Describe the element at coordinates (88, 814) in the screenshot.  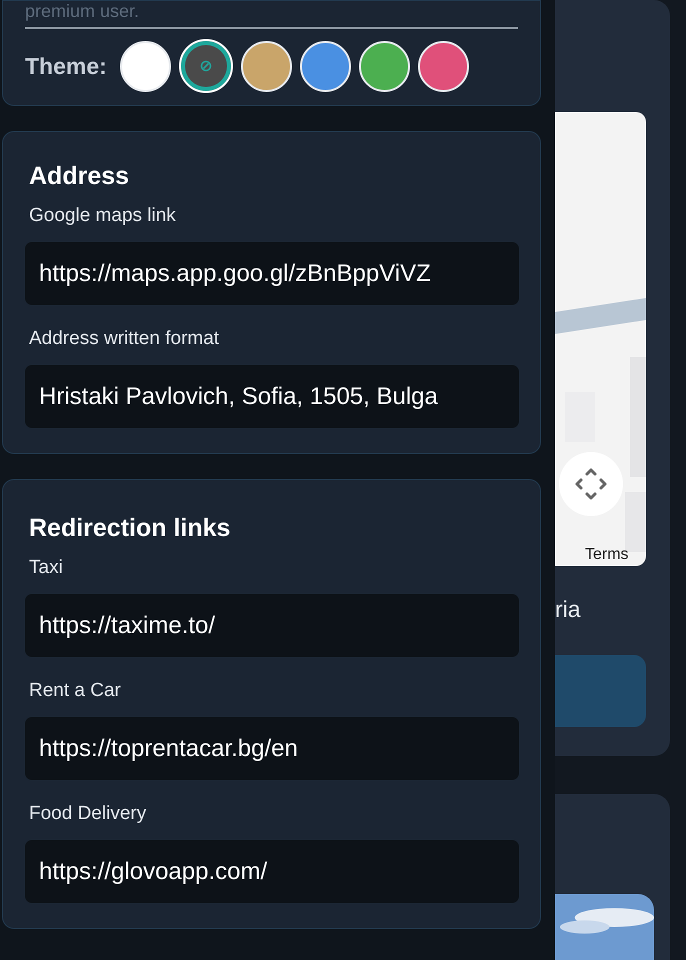
I see `field-label: Food Delivery` at that location.